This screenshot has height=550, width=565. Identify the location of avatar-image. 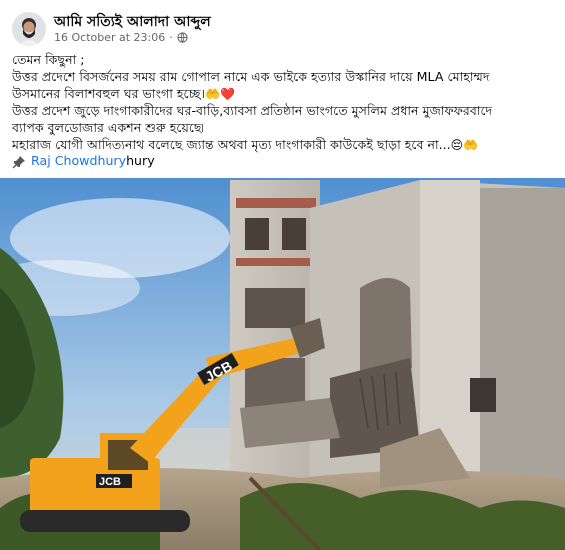
(29, 29).